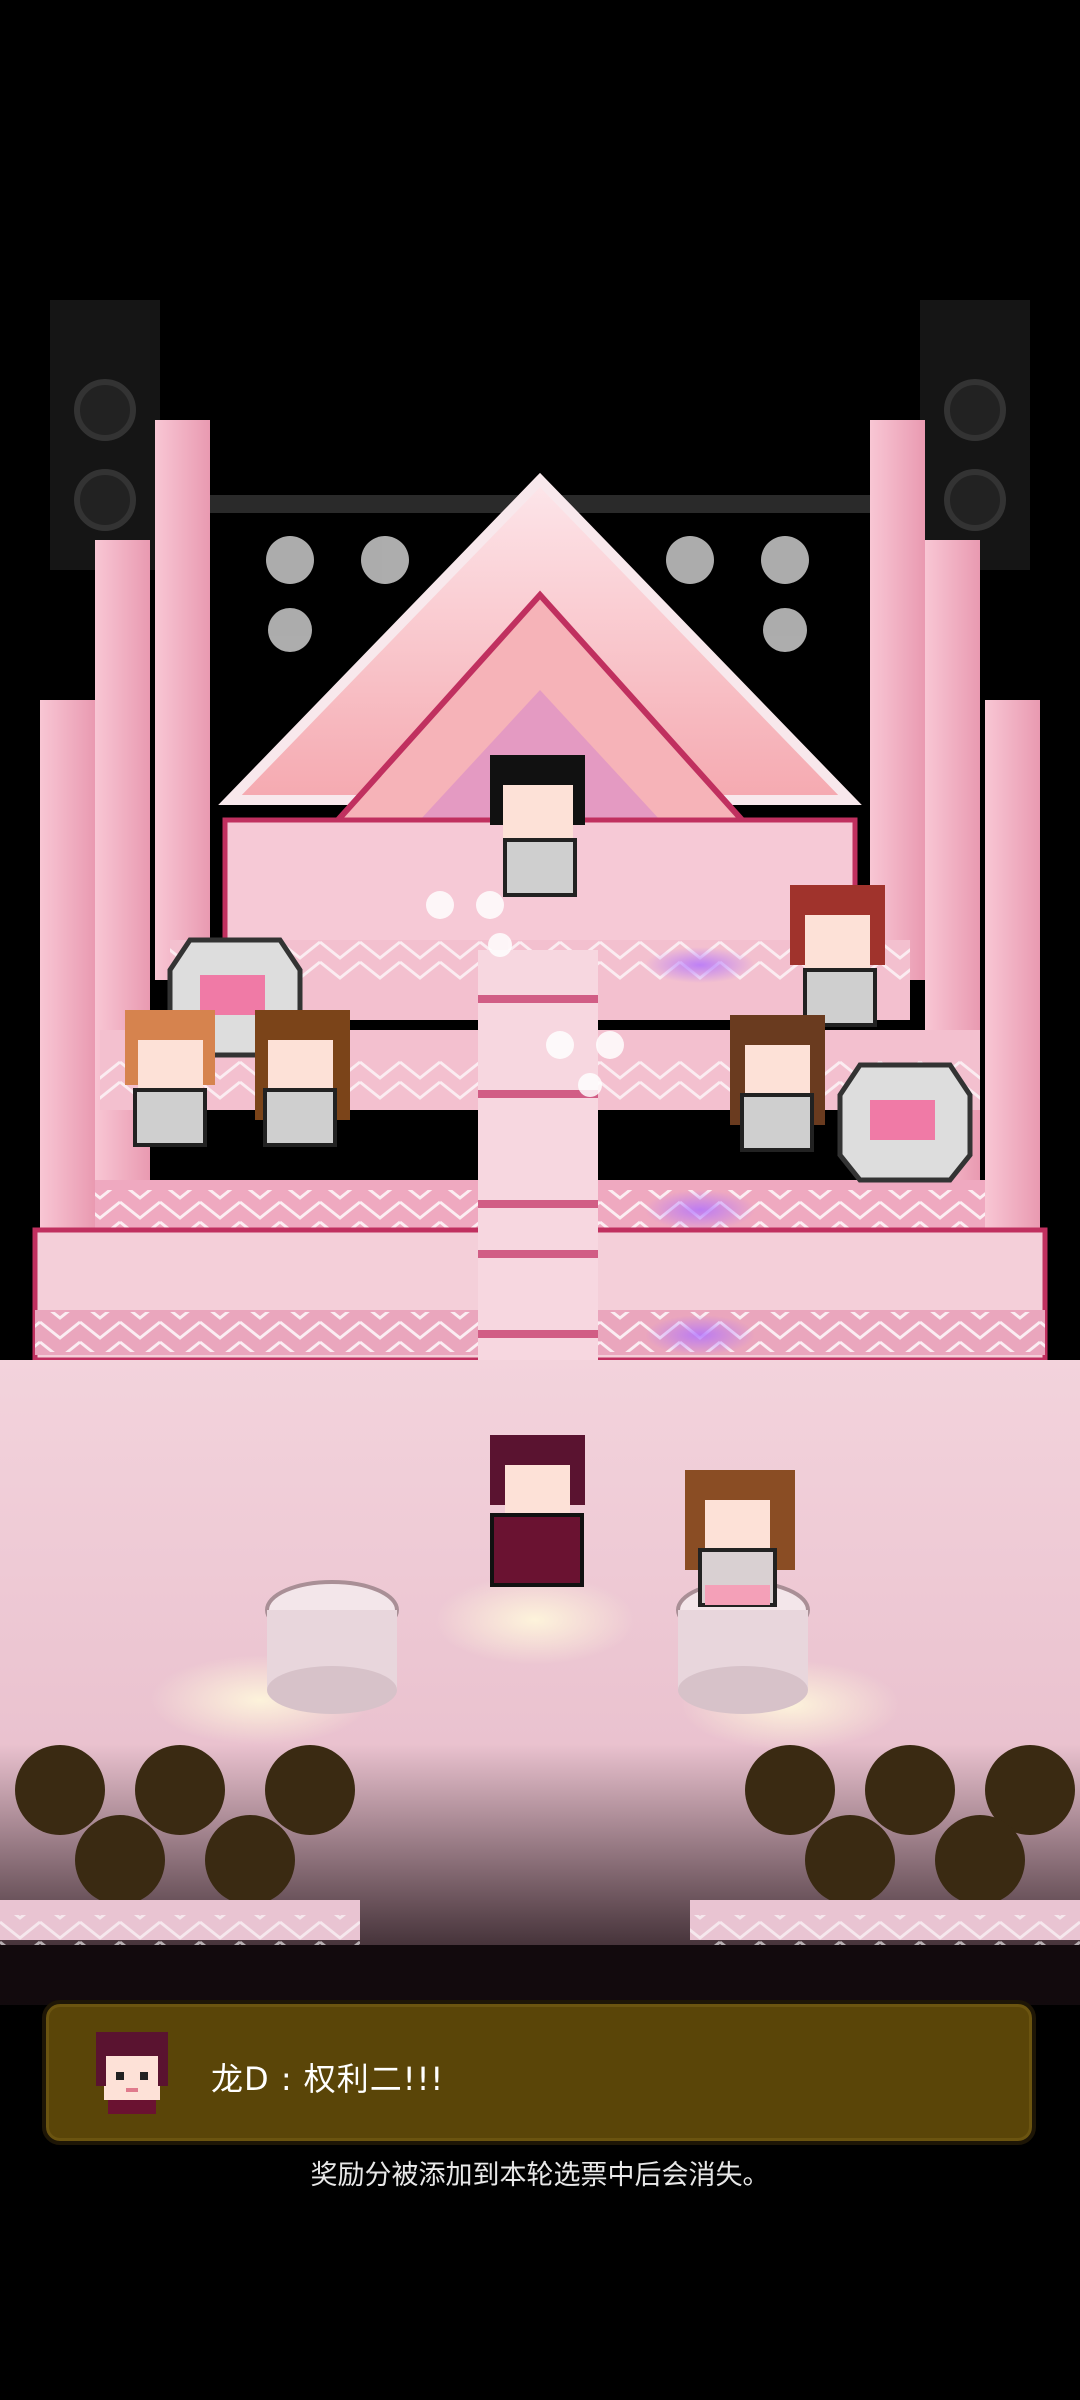  What do you see at coordinates (132, 2073) in the screenshot?
I see `idol-avatar-icon` at bounding box center [132, 2073].